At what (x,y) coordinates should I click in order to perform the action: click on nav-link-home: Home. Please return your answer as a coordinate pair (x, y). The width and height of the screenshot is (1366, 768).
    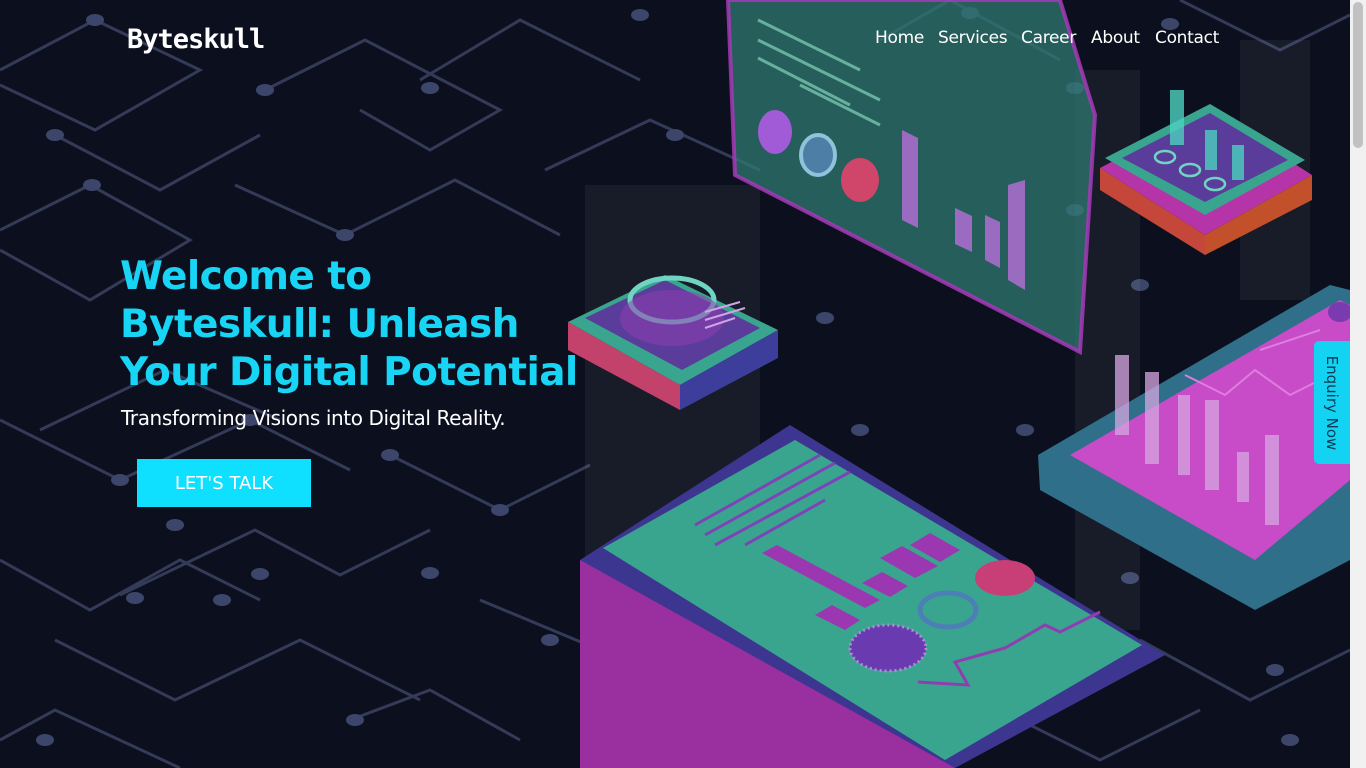
    Looking at the image, I should click on (899, 38).